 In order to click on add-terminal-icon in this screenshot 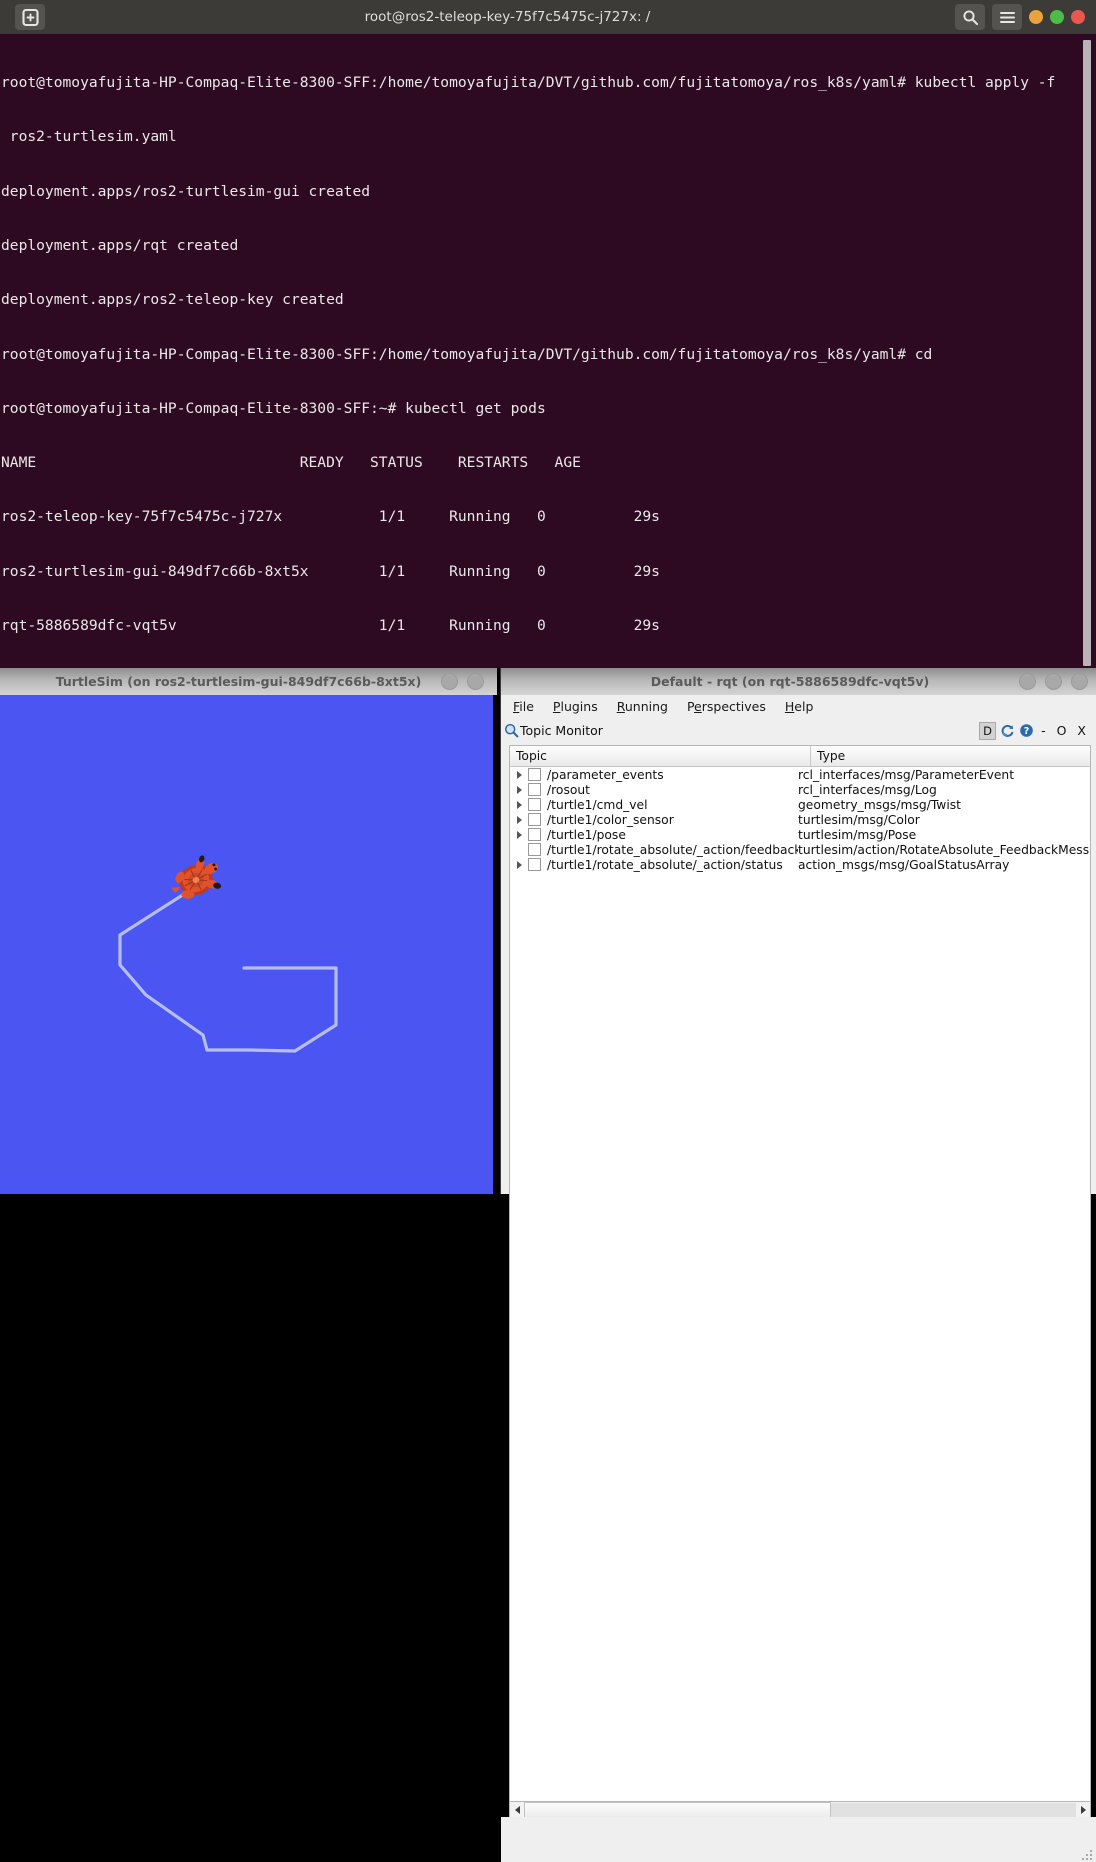, I will do `click(30, 17)`.